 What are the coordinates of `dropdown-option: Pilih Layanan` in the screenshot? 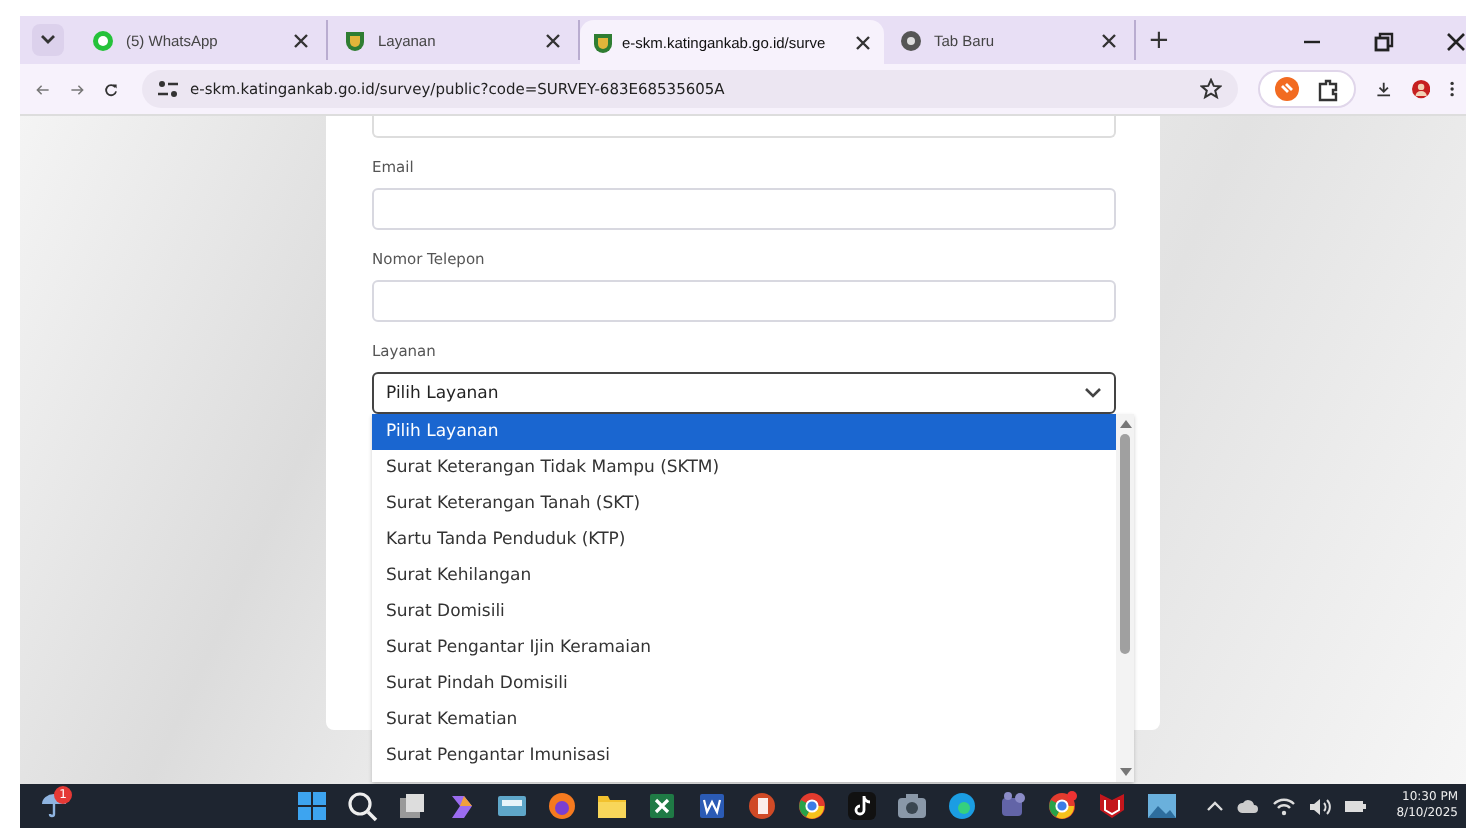 It's located at (744, 432).